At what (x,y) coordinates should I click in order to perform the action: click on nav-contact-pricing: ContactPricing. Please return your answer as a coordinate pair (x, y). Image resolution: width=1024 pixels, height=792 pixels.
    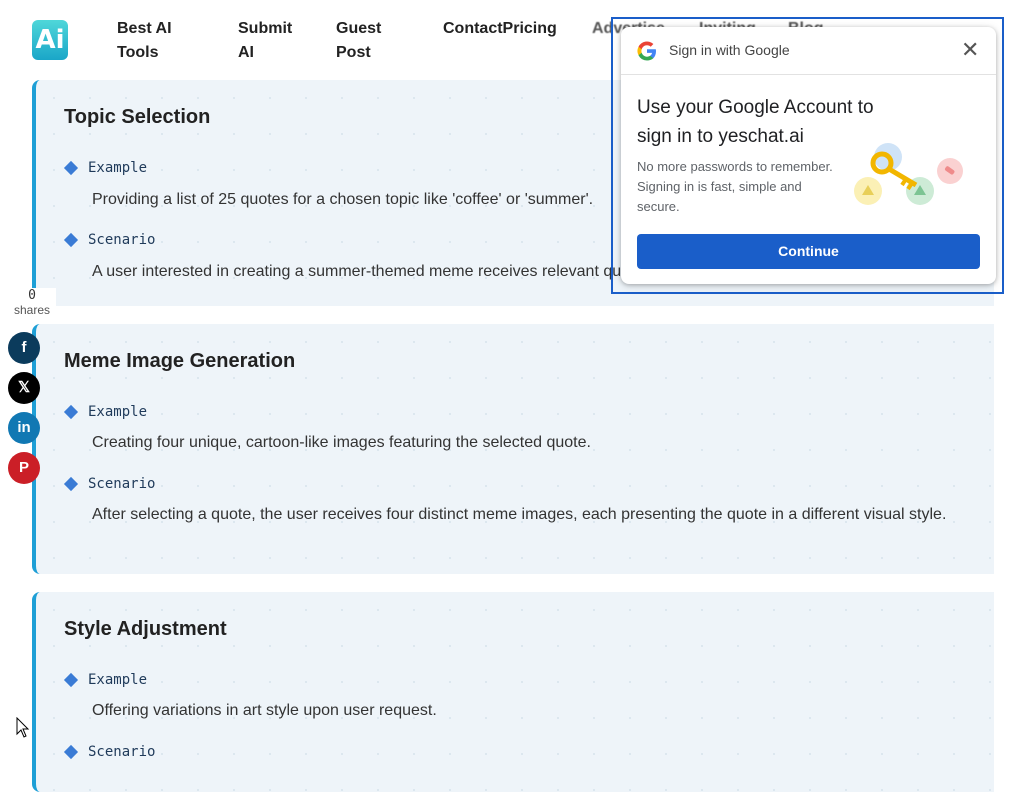
    Looking at the image, I should click on (500, 29).